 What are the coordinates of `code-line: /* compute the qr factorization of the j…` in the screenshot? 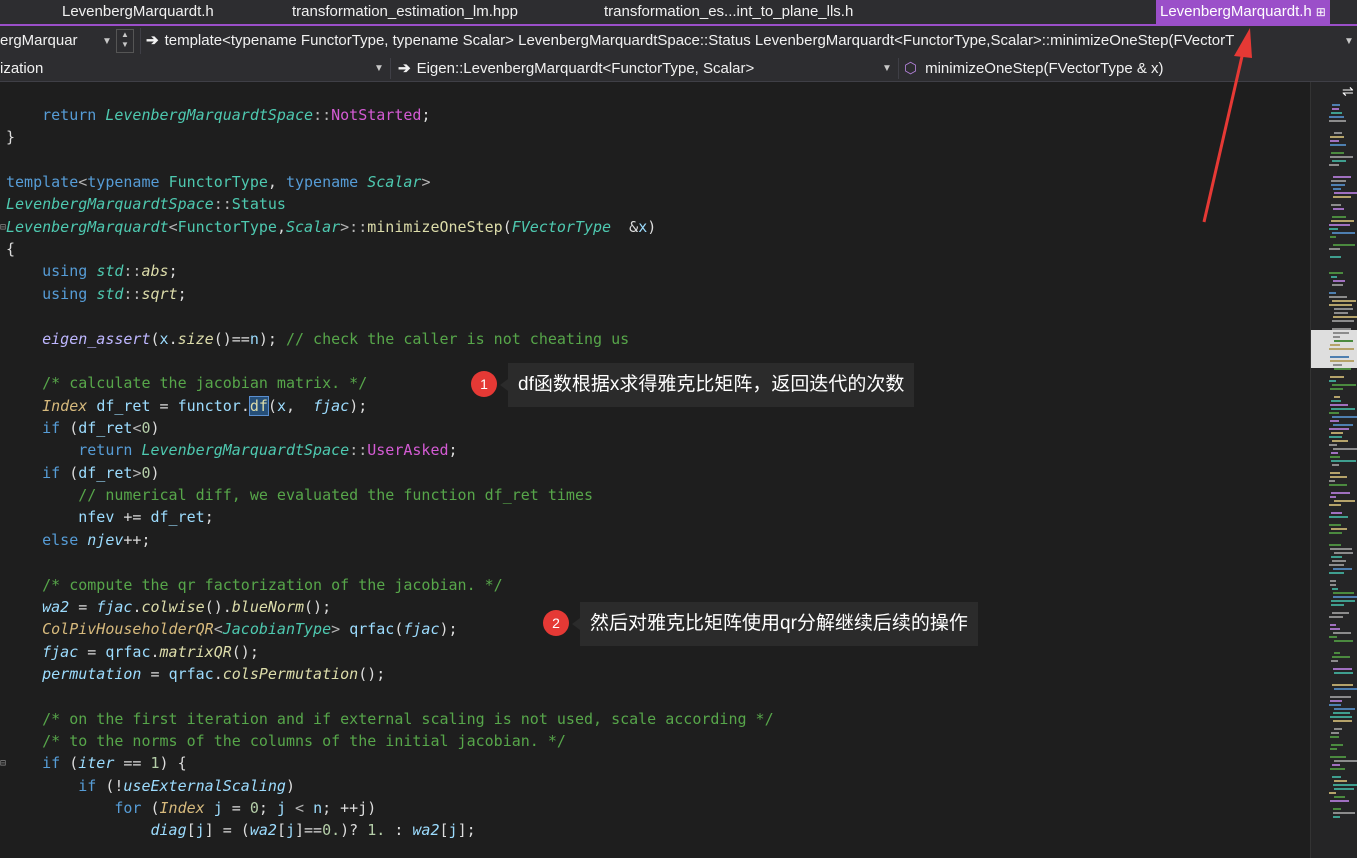 It's located at (272, 585).